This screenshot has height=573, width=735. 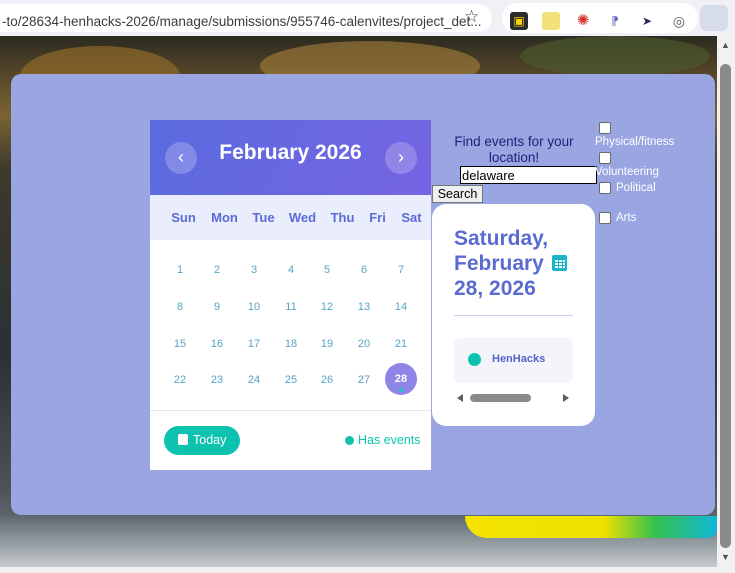 What do you see at coordinates (519, 359) in the screenshot?
I see `event-name: HenHacks` at bounding box center [519, 359].